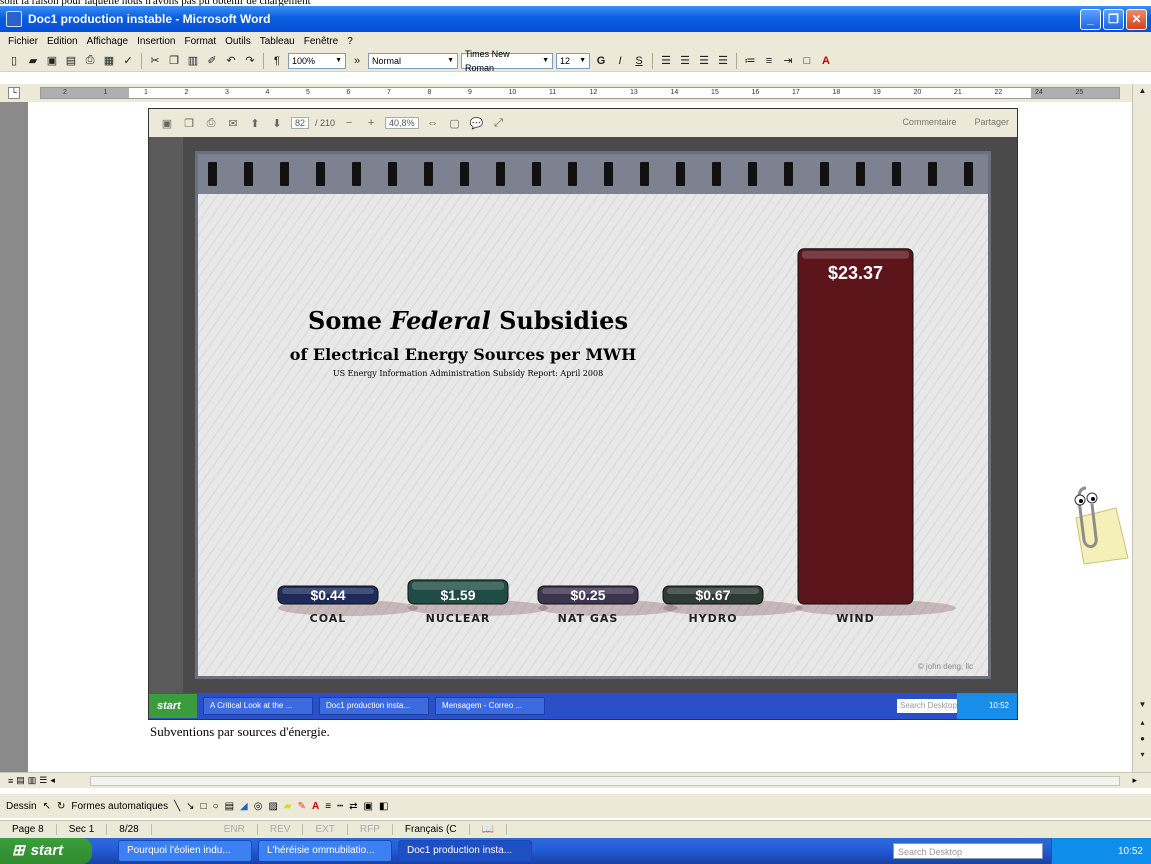 The height and width of the screenshot is (864, 1151). I want to click on scroll-left-icon: ◂, so click(52, 780).